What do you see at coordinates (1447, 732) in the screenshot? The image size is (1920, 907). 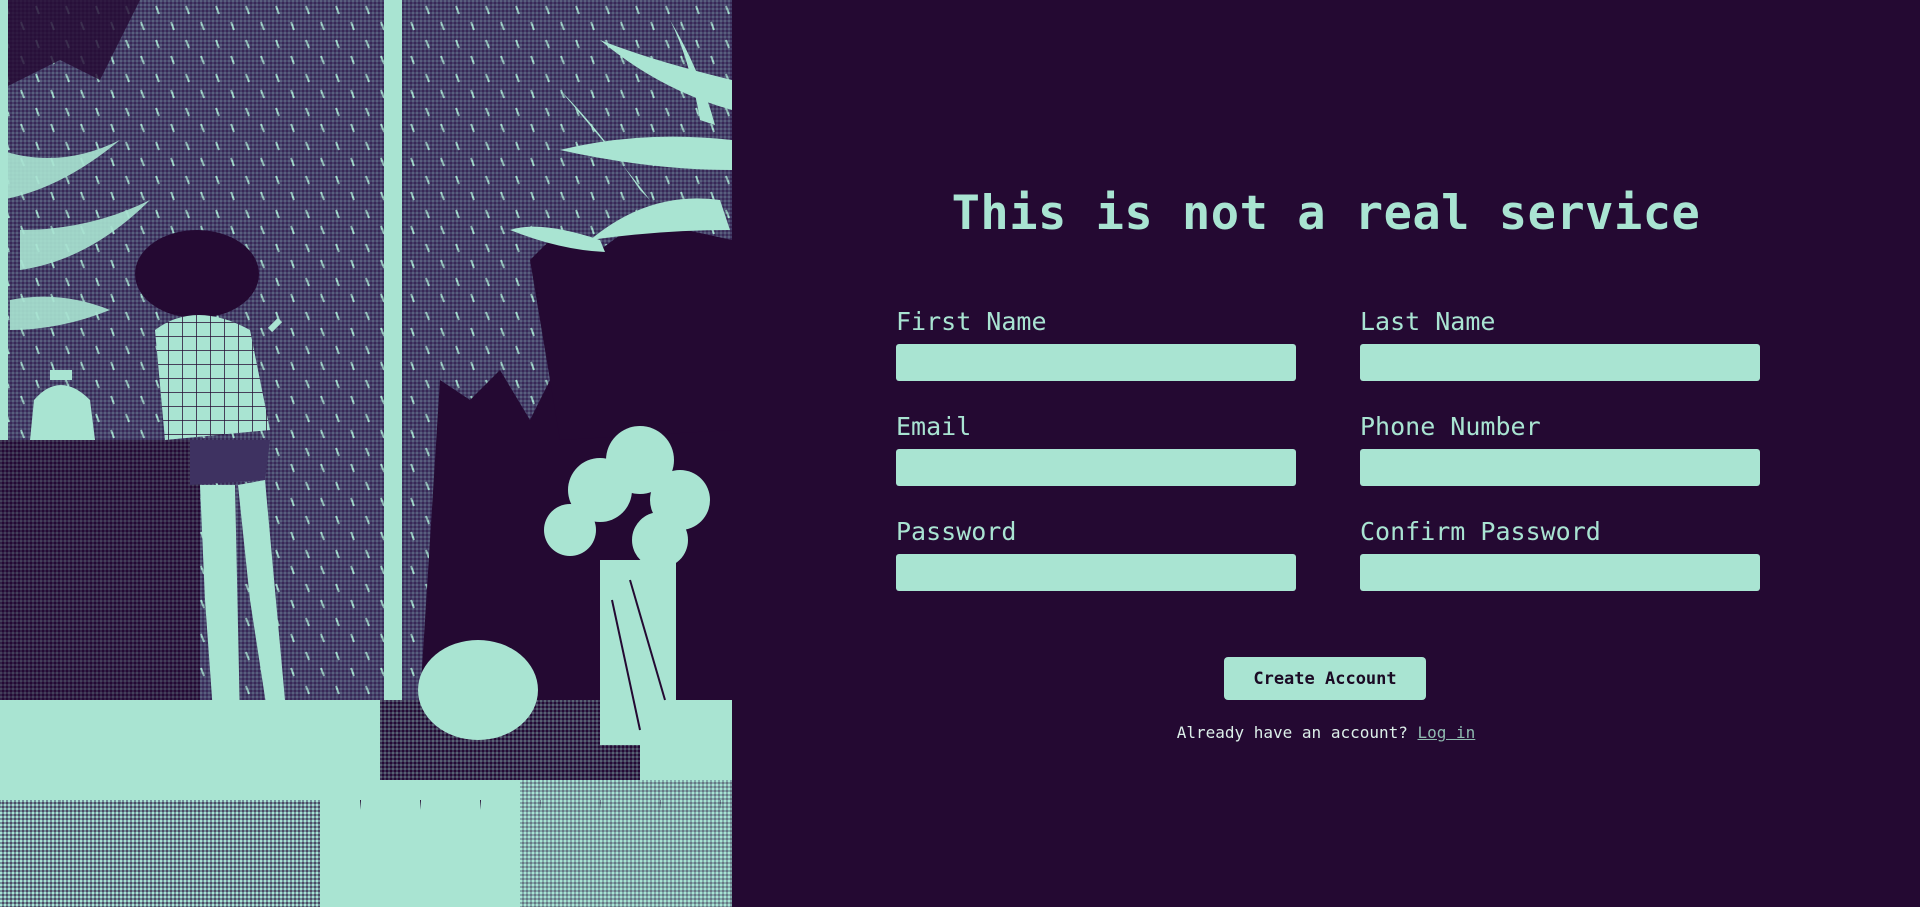 I see `log-in-link: Log in` at bounding box center [1447, 732].